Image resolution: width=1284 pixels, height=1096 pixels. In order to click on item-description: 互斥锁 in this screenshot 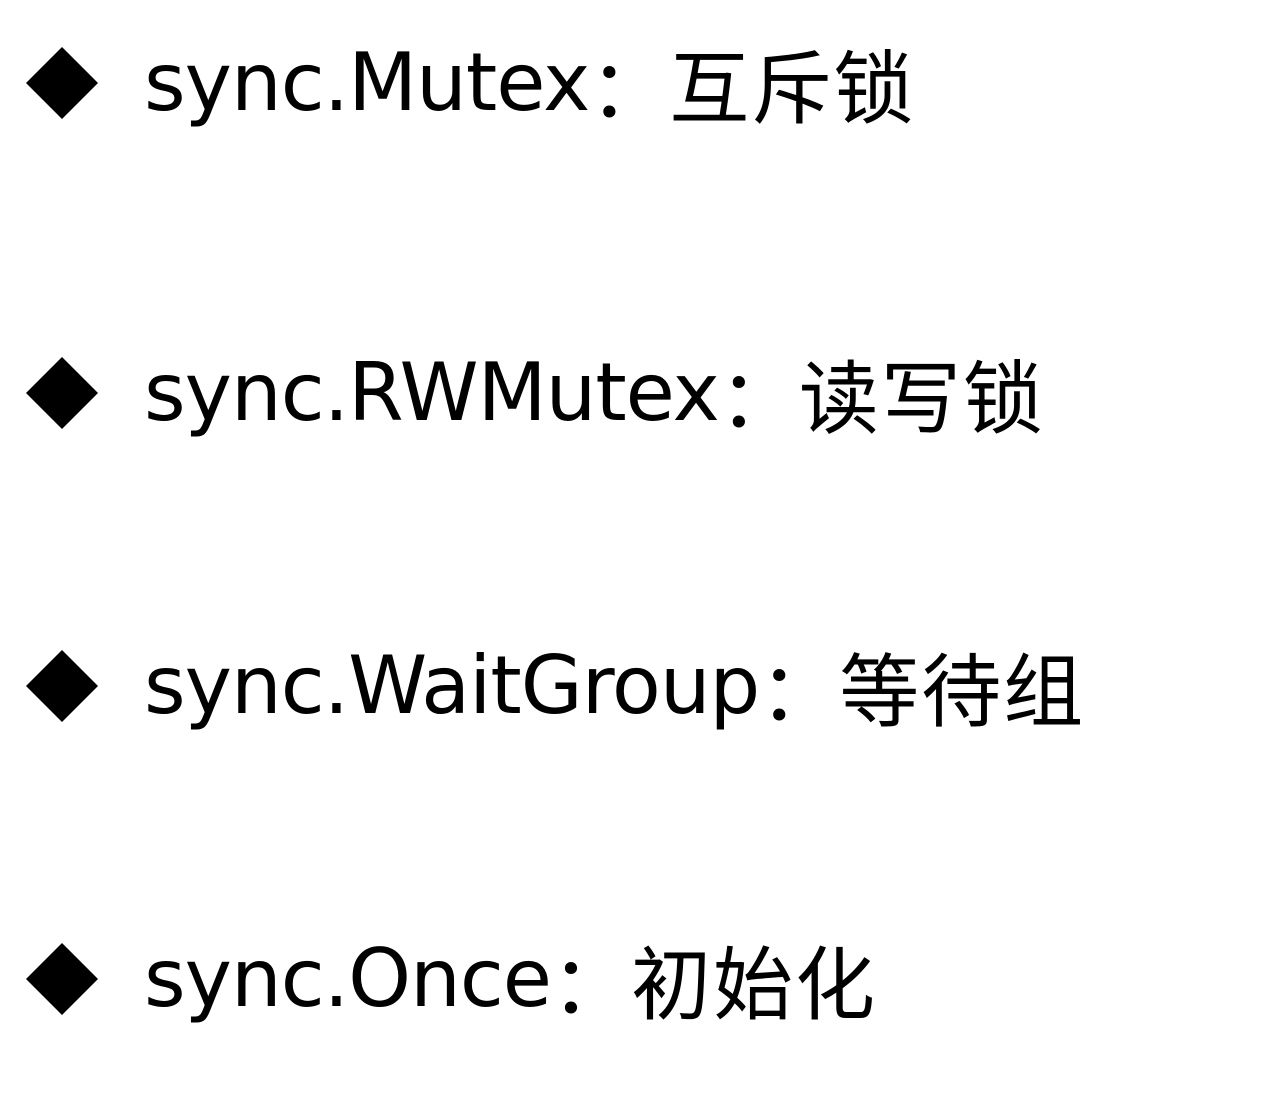, I will do `click(792, 89)`.